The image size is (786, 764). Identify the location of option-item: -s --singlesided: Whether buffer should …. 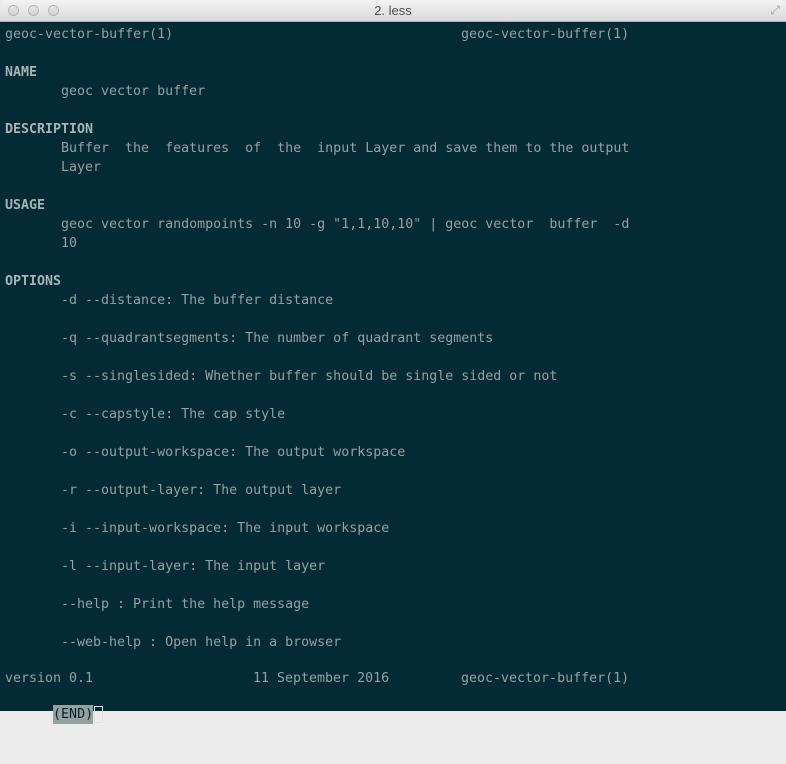
(309, 376).